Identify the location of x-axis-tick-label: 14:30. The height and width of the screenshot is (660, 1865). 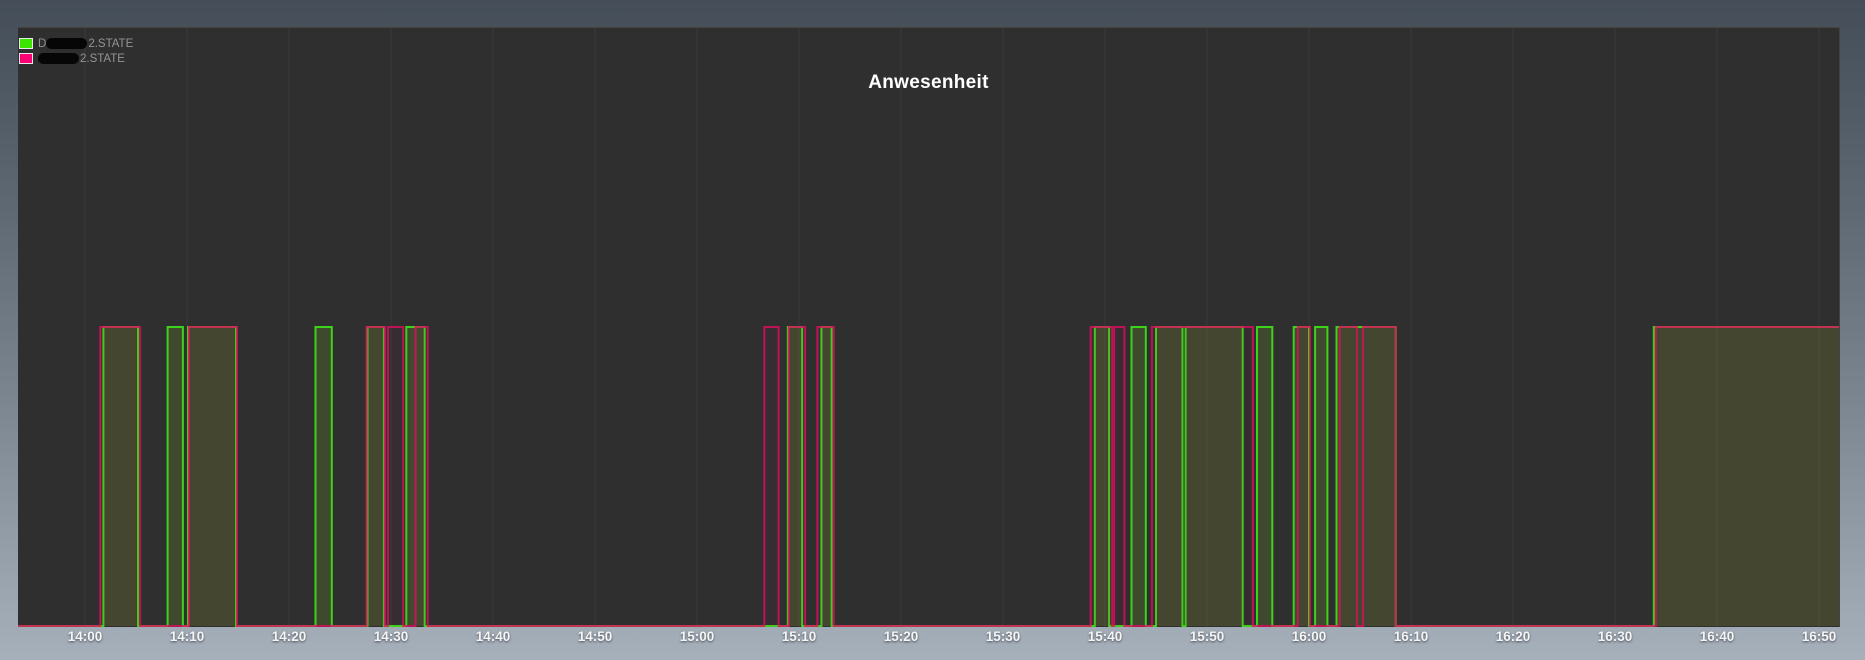
(391, 636).